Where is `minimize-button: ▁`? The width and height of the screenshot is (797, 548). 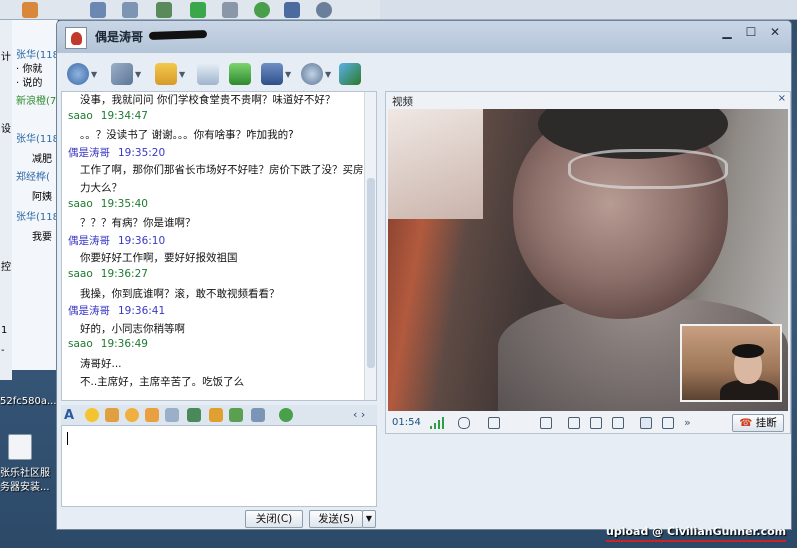 minimize-button: ▁ is located at coordinates (727, 32).